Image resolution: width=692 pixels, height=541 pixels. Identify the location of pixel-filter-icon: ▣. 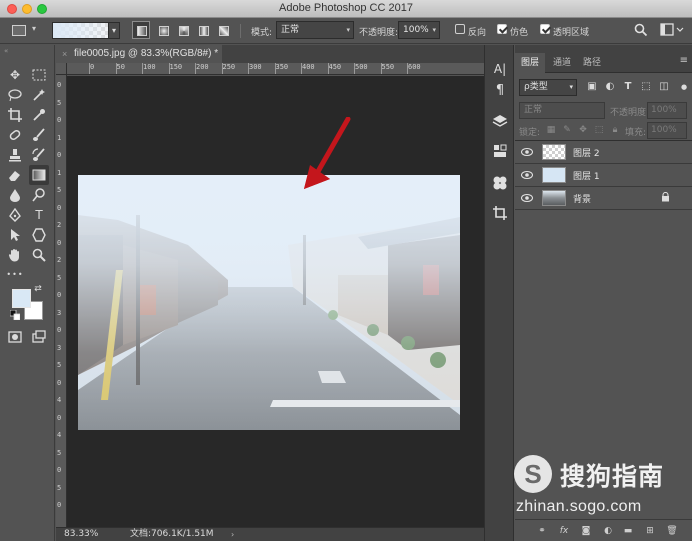
(592, 87).